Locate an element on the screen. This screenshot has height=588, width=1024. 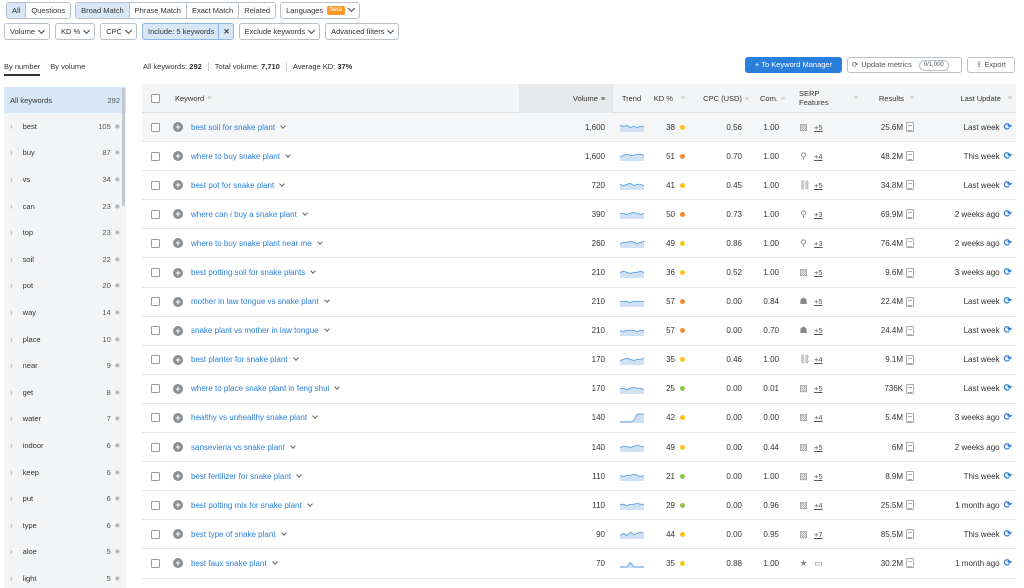
tab-all: All is located at coordinates (17, 10).